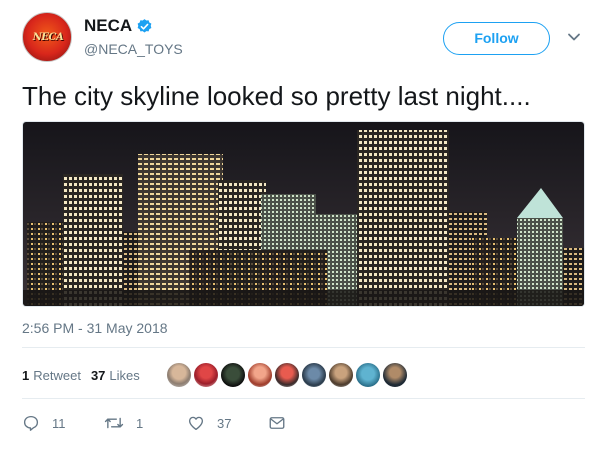 Image resolution: width=601 pixels, height=451 pixels. What do you see at coordinates (25, 375) in the screenshot?
I see `retweets-count: 1` at bounding box center [25, 375].